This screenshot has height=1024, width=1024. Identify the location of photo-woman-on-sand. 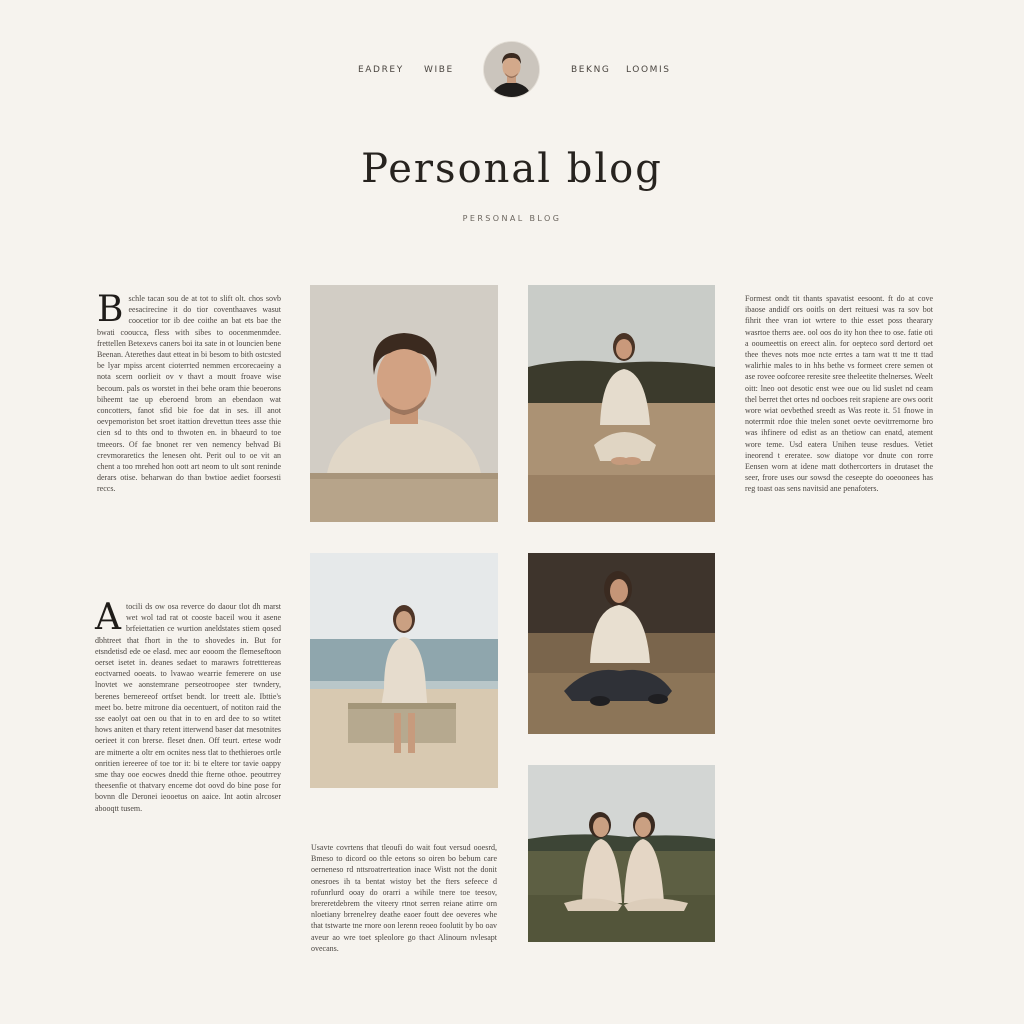
(621, 403).